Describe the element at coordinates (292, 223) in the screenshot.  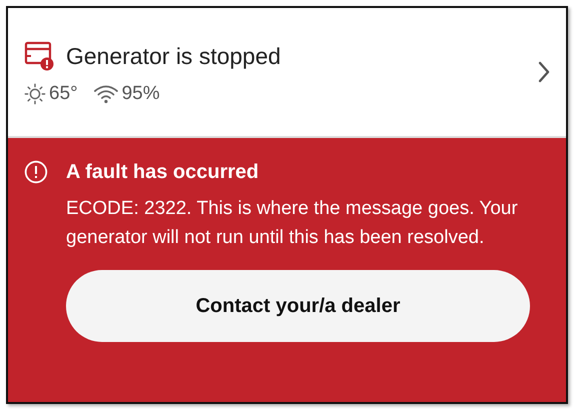
I see `fault-message: ECODE: 2322. This is where the message goes. Your generator will not run until this has been resolved.` at that location.